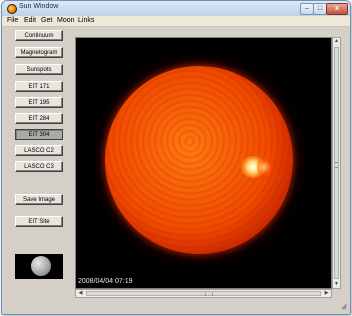 The height and width of the screenshot is (316, 352). I want to click on scroll-down-arrow-icon: ▼, so click(336, 284).